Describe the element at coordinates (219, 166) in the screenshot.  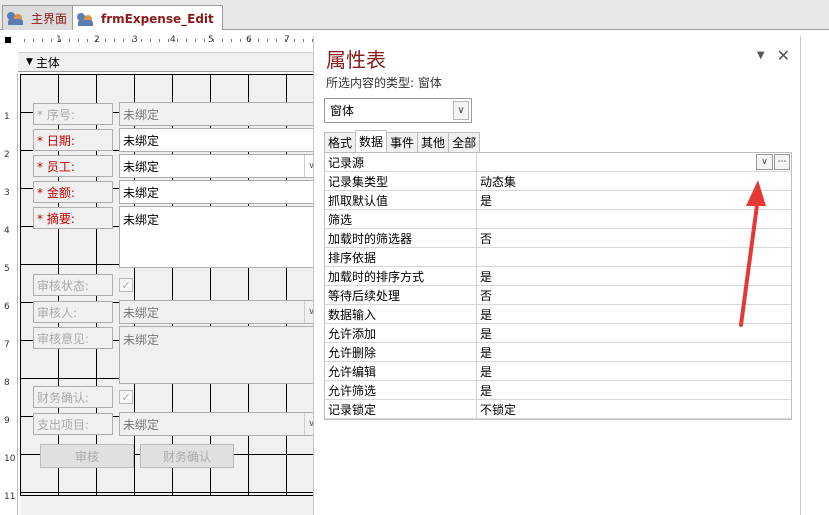
I see `combobox-employee: 未绑定 ∨` at that location.